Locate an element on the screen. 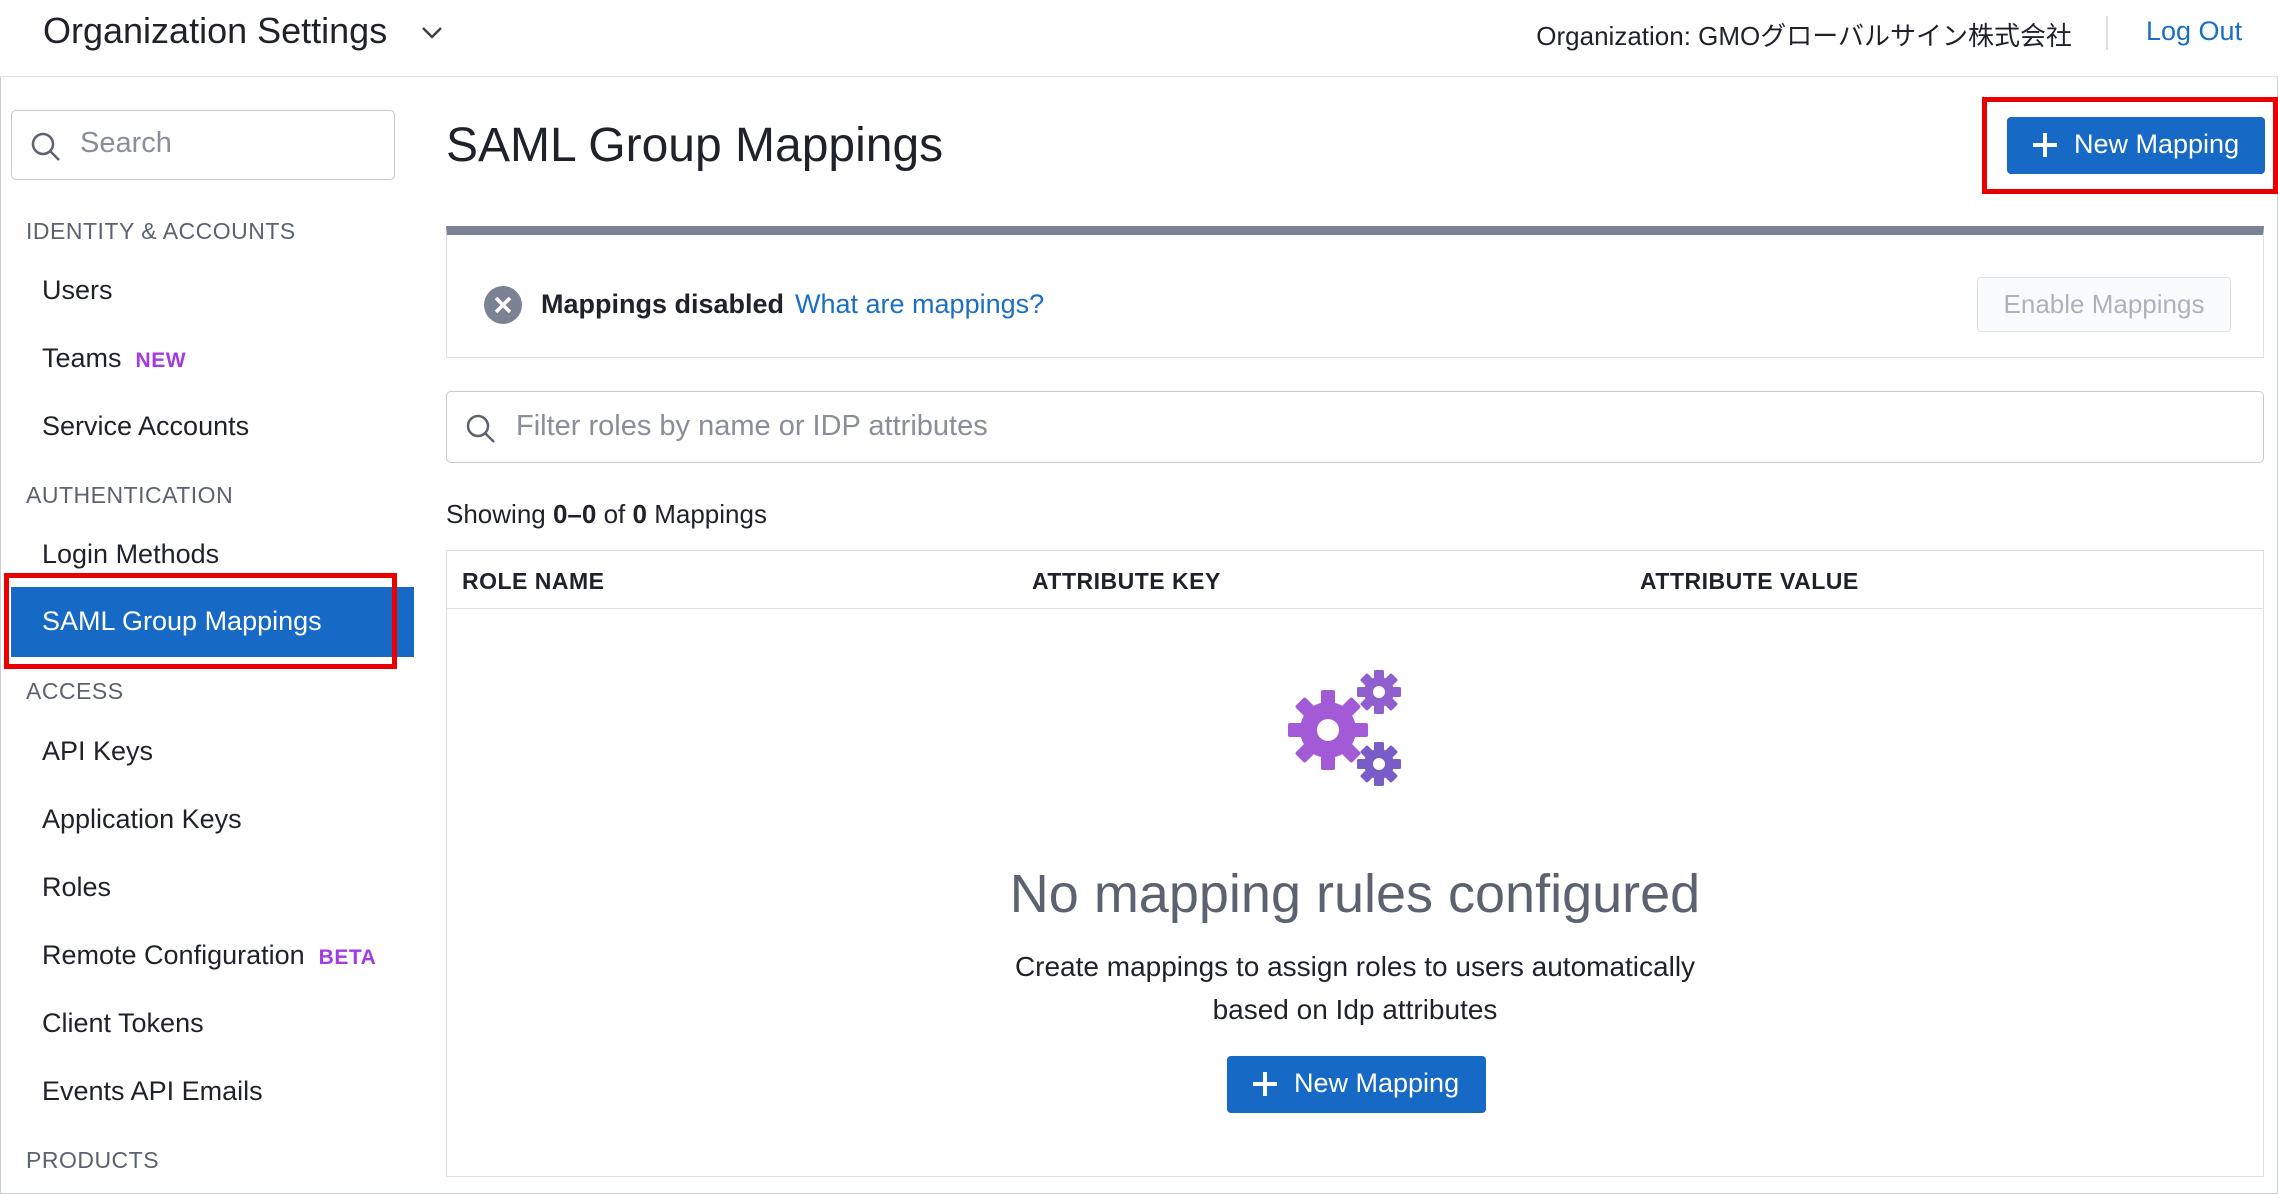 The width and height of the screenshot is (2278, 1194). results-count: Showing 0–0 of 0 Mappings is located at coordinates (606, 514).